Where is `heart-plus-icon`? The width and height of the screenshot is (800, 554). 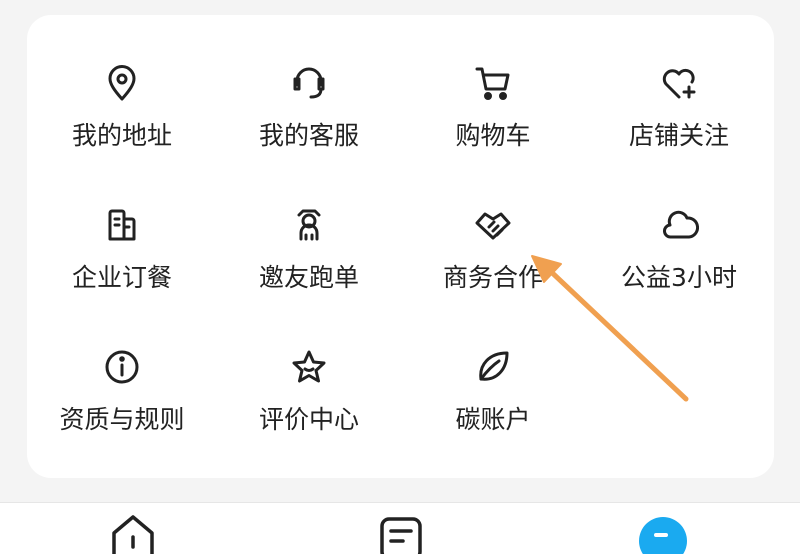 heart-plus-icon is located at coordinates (679, 83).